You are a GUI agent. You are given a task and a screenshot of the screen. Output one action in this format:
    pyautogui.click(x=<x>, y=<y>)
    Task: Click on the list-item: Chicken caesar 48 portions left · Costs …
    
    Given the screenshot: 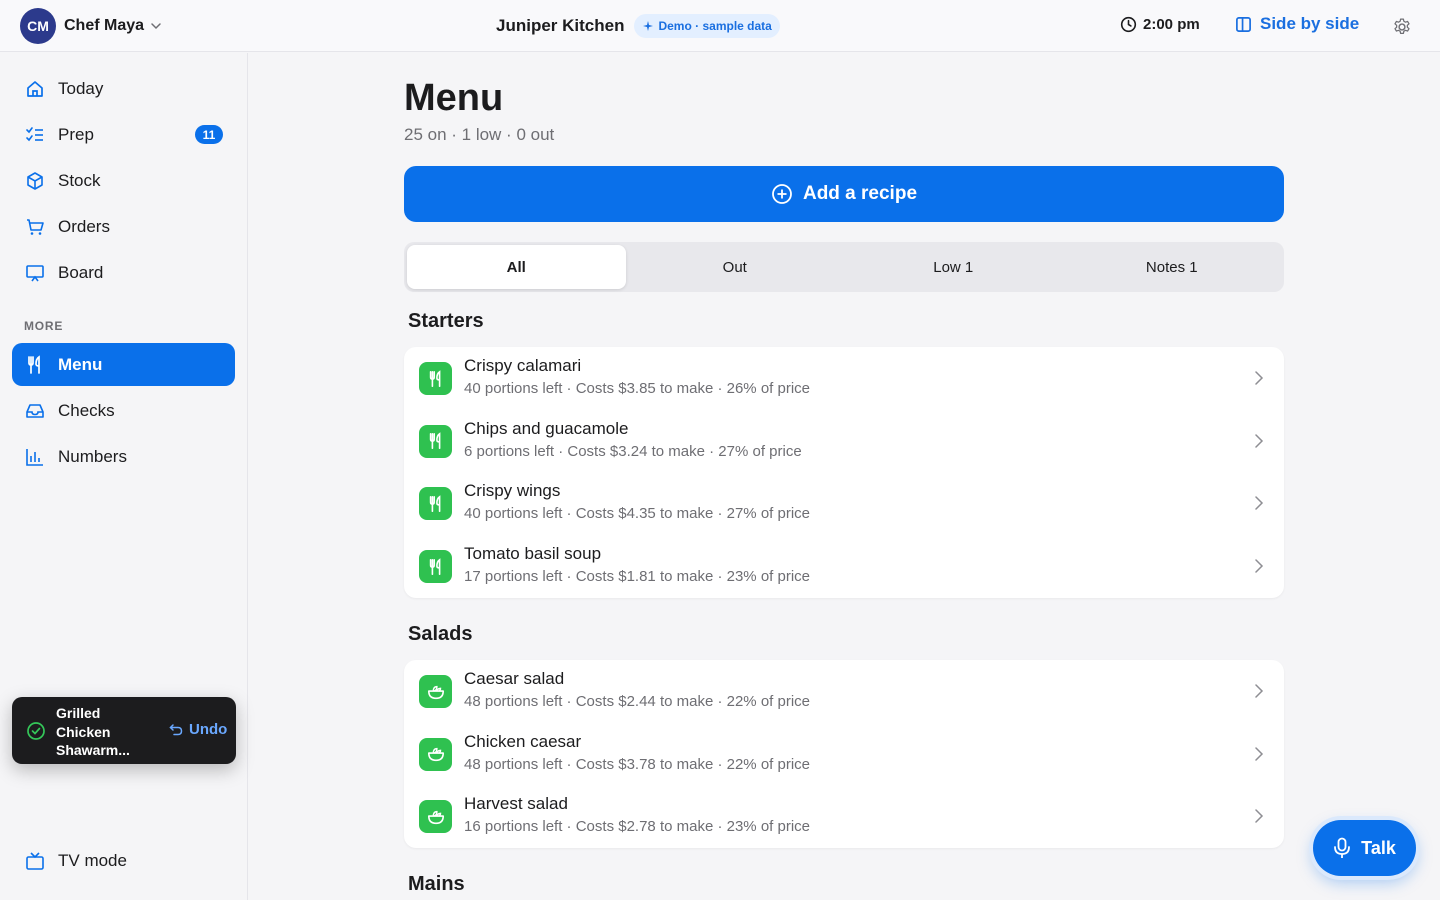 What is the action you would take?
    pyautogui.click(x=844, y=754)
    